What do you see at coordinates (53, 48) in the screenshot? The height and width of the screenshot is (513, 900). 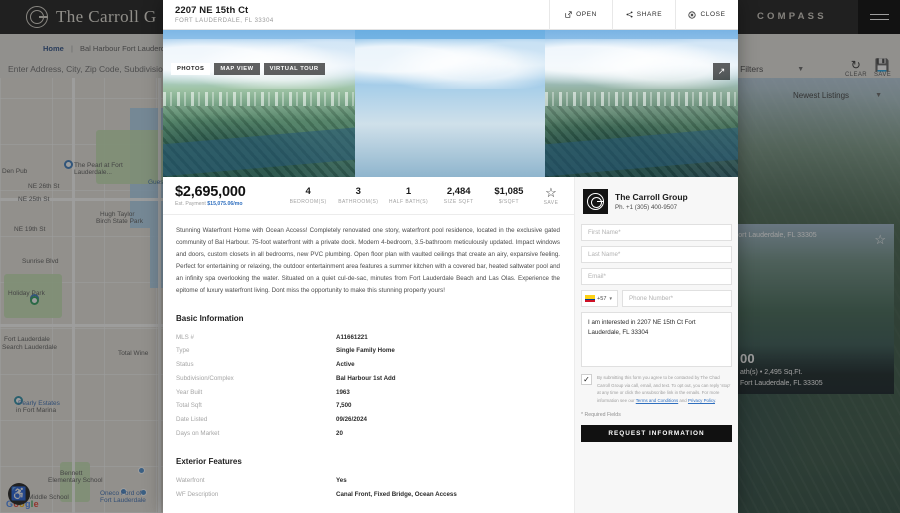 I see `breadcrumb-home: Home` at bounding box center [53, 48].